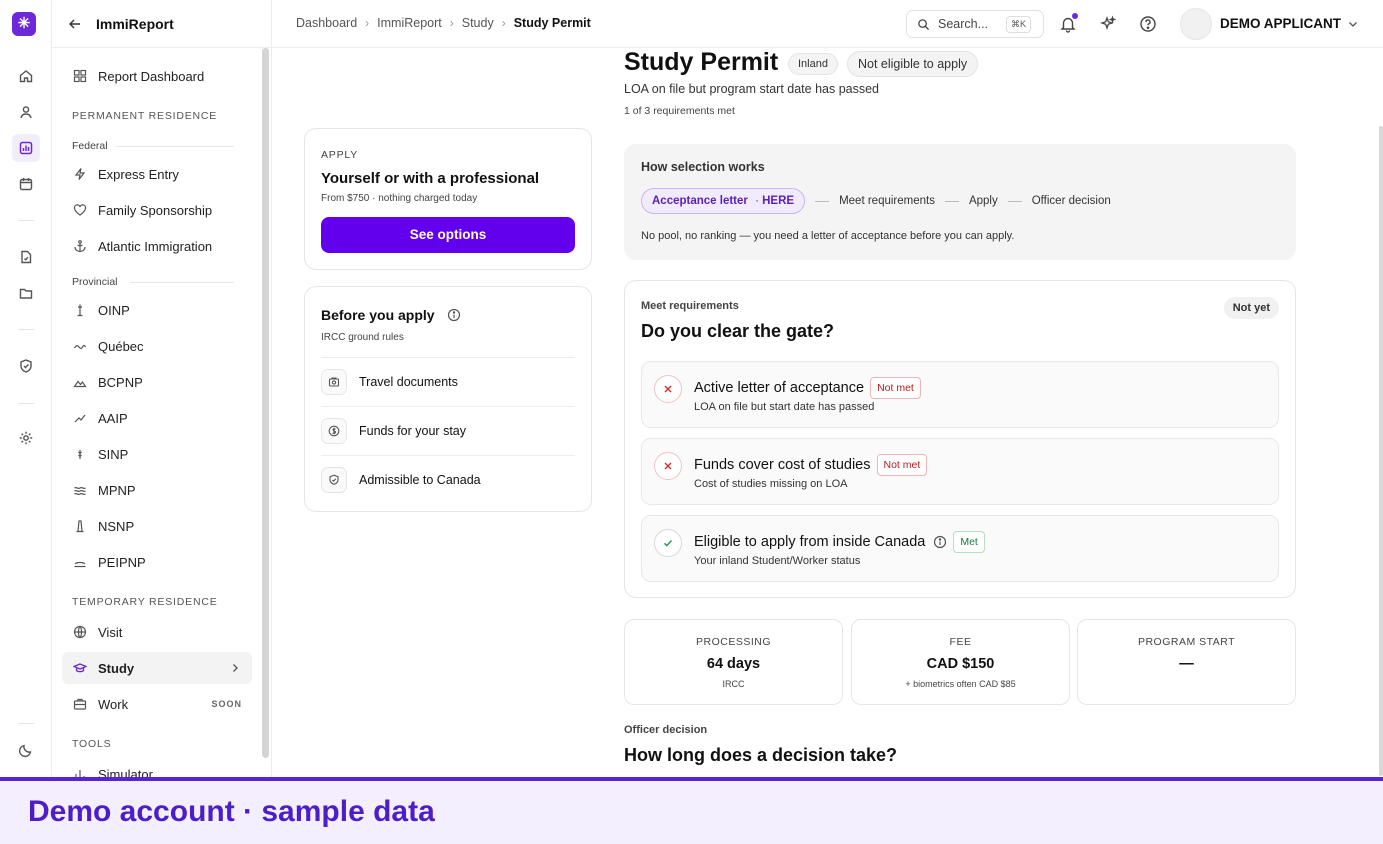 Image resolution: width=1383 pixels, height=844 pixels. I want to click on sidebar-item-label: PEIPNP, so click(122, 562).